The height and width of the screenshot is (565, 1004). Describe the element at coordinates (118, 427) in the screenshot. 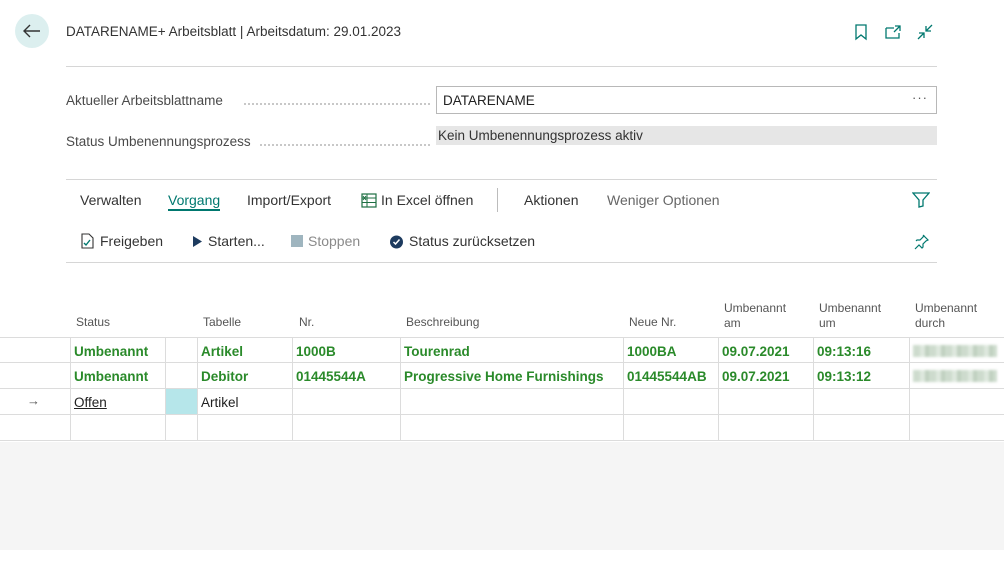

I see `cell-status` at that location.